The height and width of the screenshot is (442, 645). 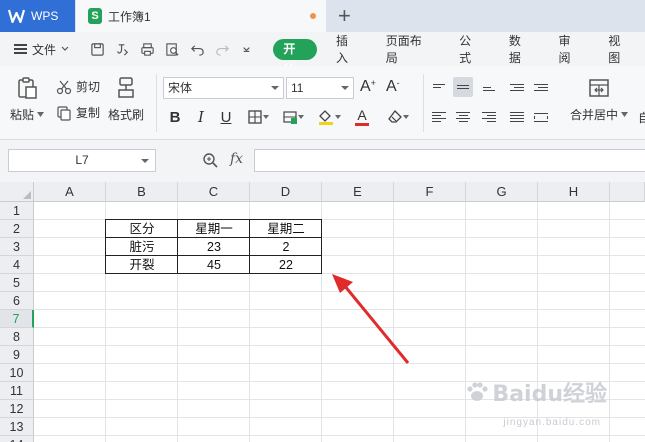 What do you see at coordinates (43, 49) in the screenshot?
I see `file-menu-button: 文件` at bounding box center [43, 49].